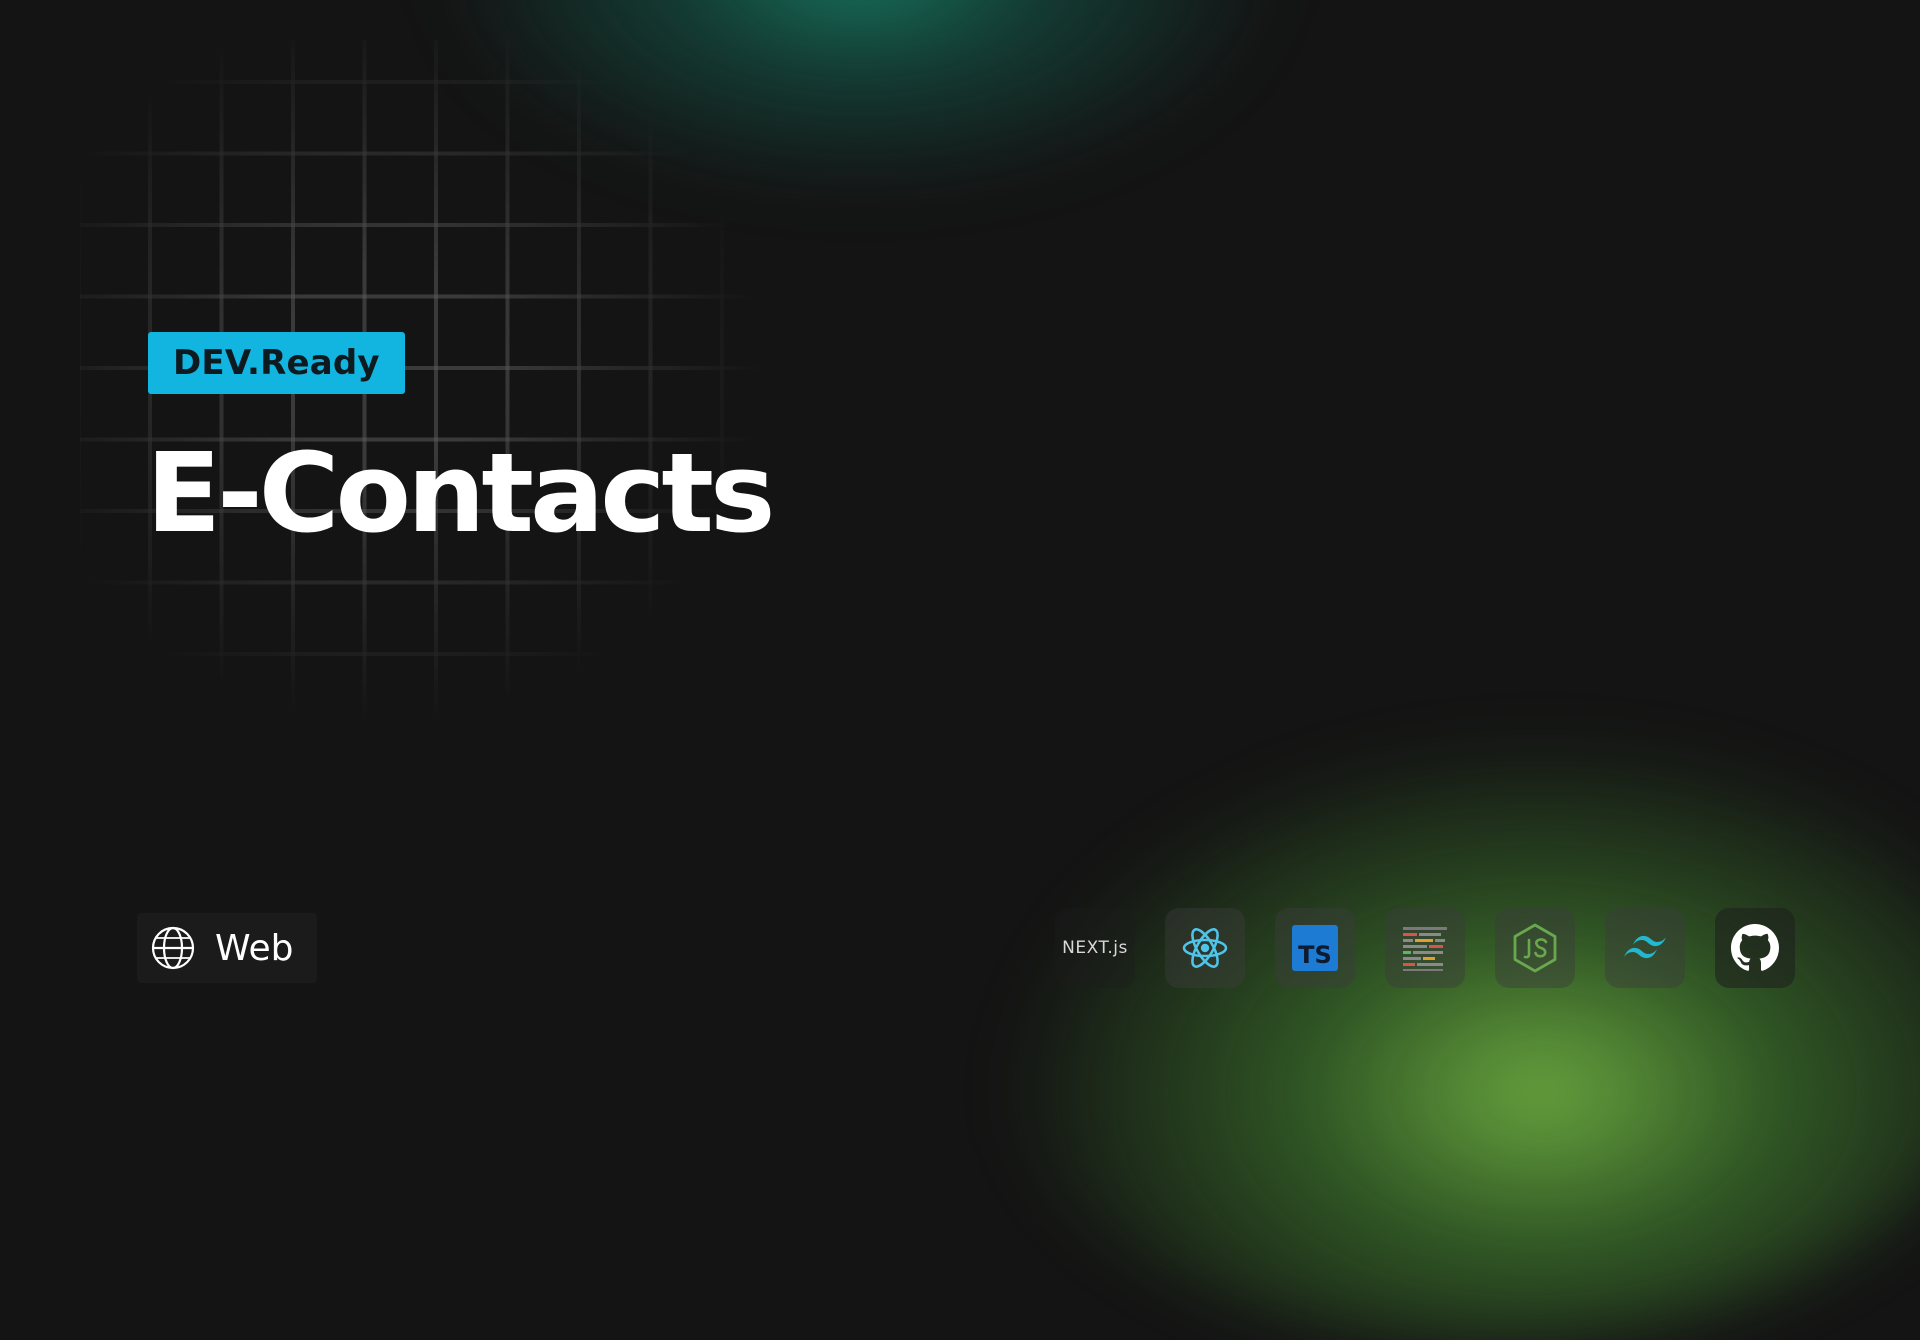 This screenshot has width=1920, height=1340. I want to click on tech-typescript: TS, so click(1315, 948).